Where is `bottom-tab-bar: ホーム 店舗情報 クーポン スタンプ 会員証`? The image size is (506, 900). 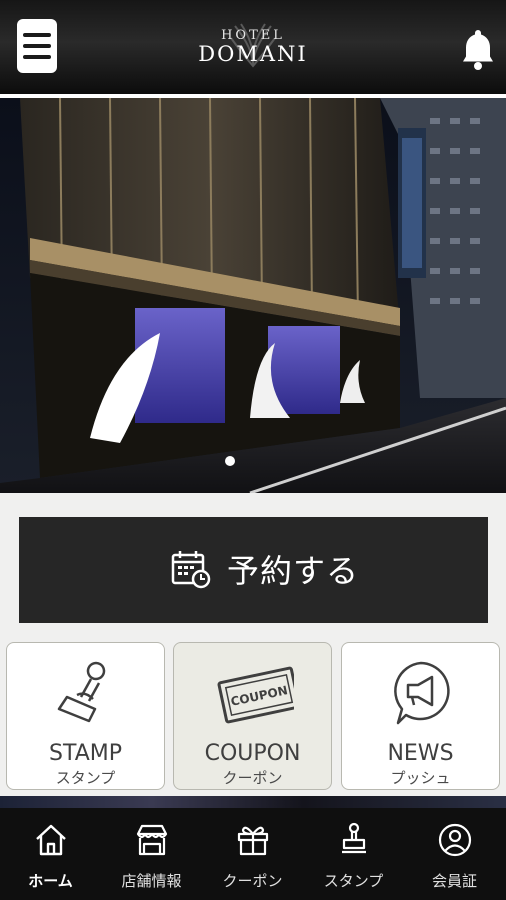 bottom-tab-bar: ホーム 店舗情報 クーポン スタンプ 会員証 is located at coordinates (253, 854).